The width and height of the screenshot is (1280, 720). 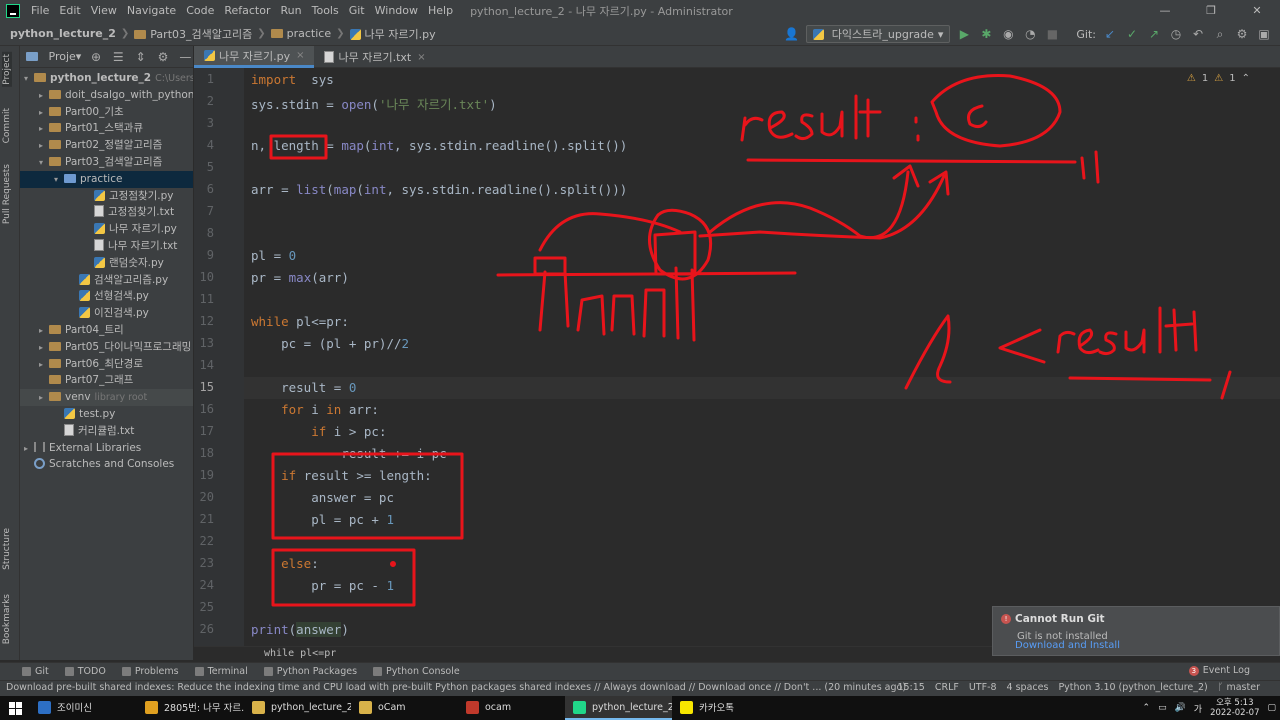 I want to click on tree-item: ▸ Part05_다이나믹프로그래밍, so click(x=106, y=347).